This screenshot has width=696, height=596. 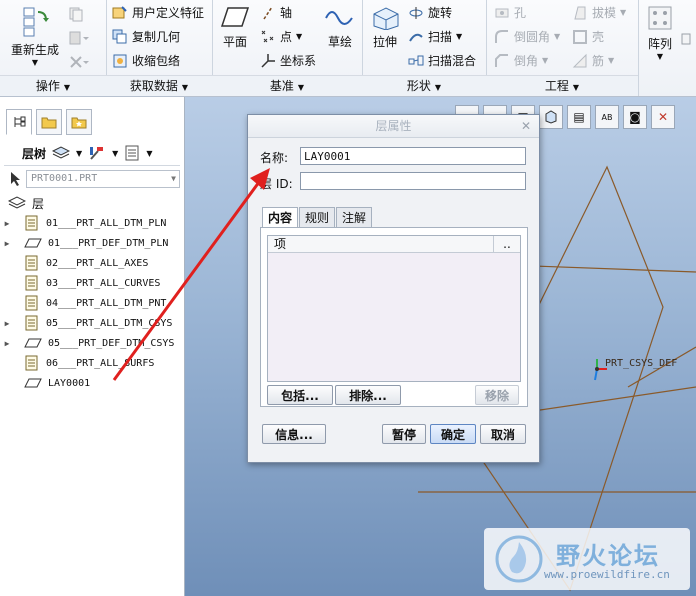 What do you see at coordinates (599, 12) in the screenshot?
I see `draft-button: 拔模 ▼` at bounding box center [599, 12].